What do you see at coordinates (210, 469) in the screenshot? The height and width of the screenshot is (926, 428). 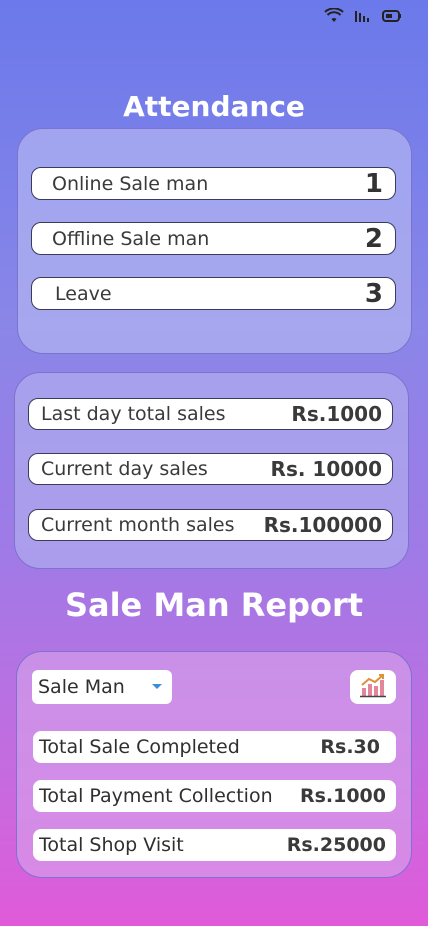 I see `sales-row-current-day: Current day sales Rs. 10000` at bounding box center [210, 469].